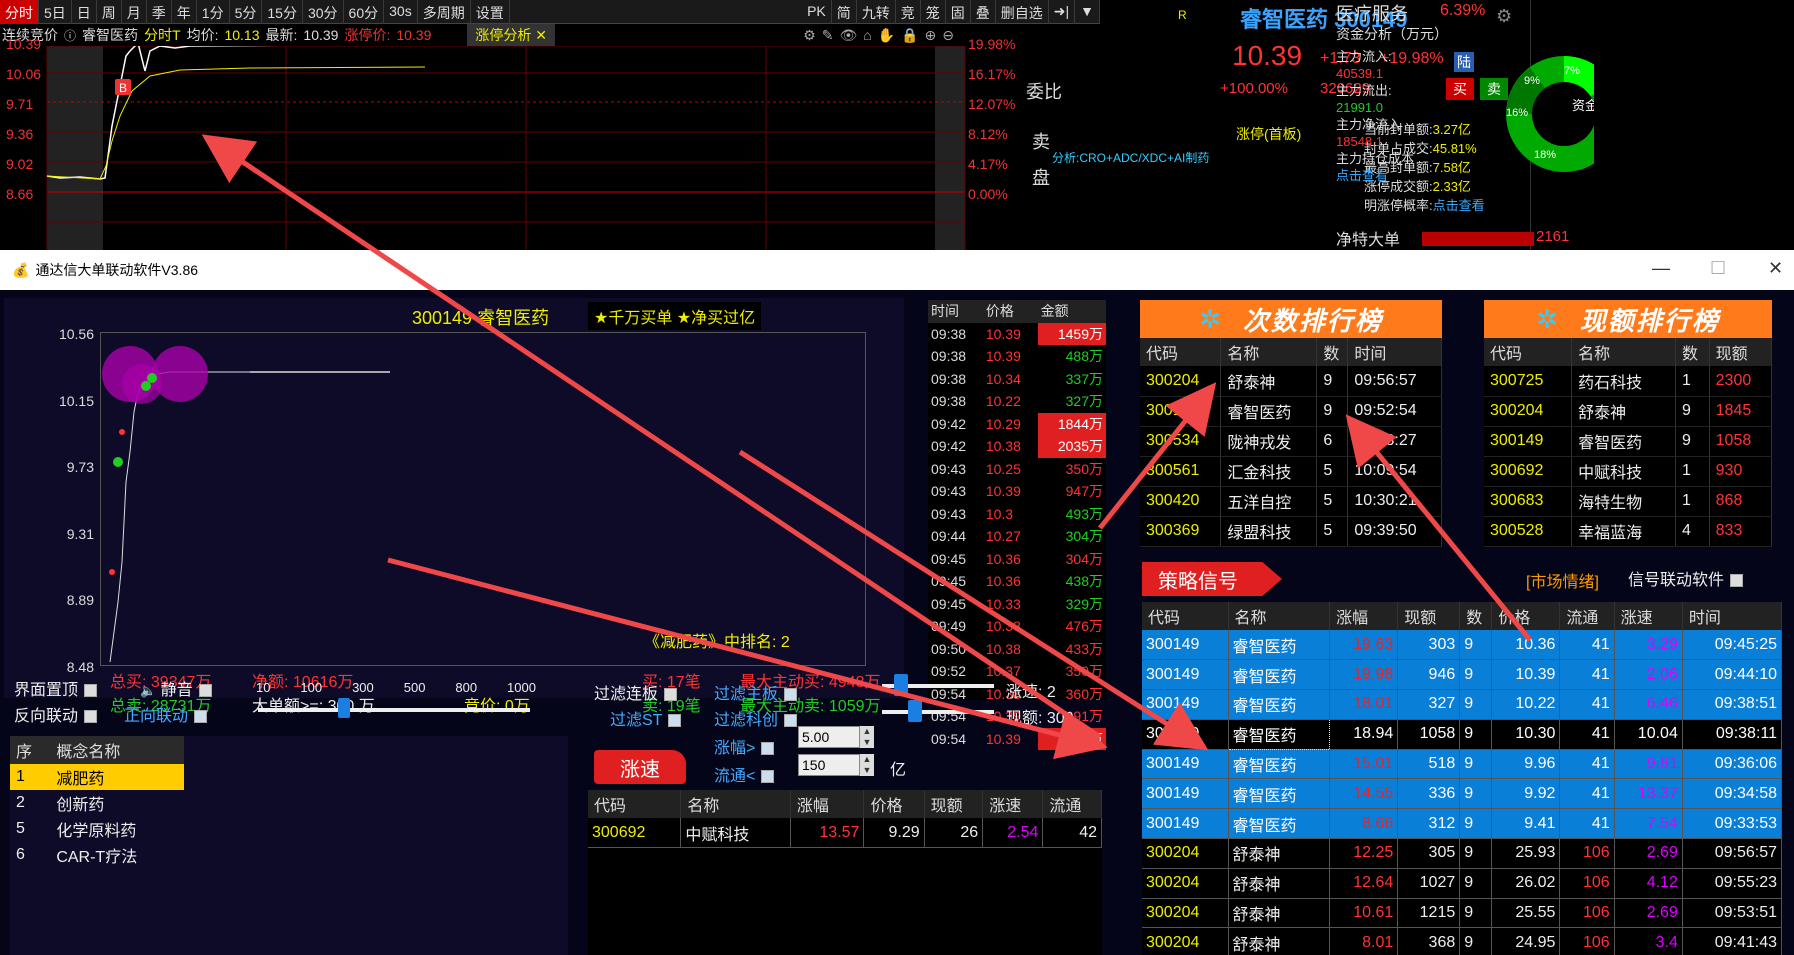  I want to click on signal-row: 300149 睿智医药 18.94 1058 9 10.30 41 10.04 09:38:11, so click(1462, 734).